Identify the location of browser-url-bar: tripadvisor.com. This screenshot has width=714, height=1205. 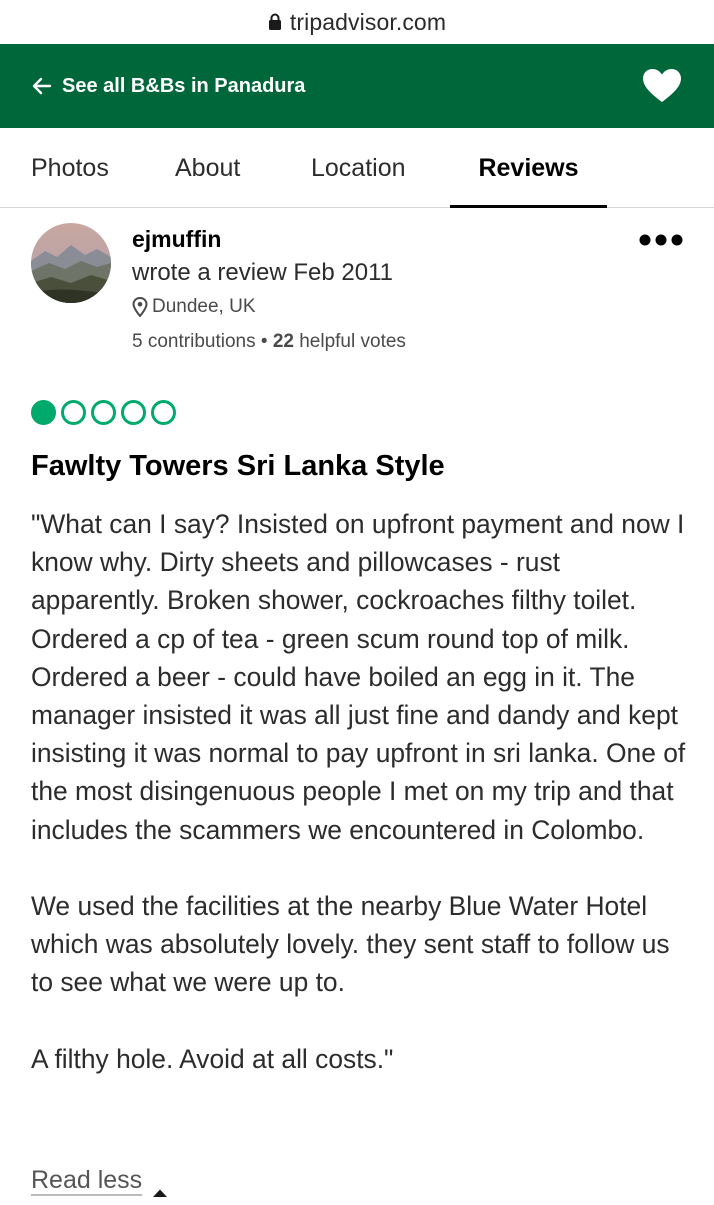
(357, 22).